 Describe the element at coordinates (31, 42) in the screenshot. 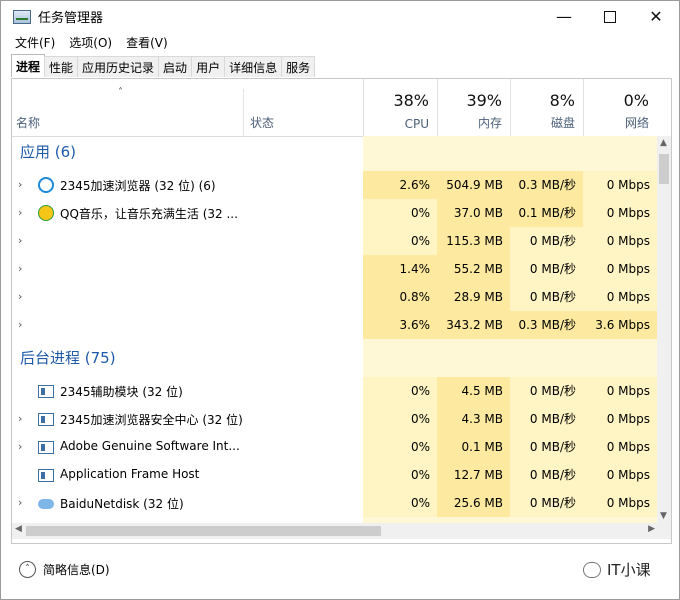

I see `menu-file: 文件(F)` at that location.